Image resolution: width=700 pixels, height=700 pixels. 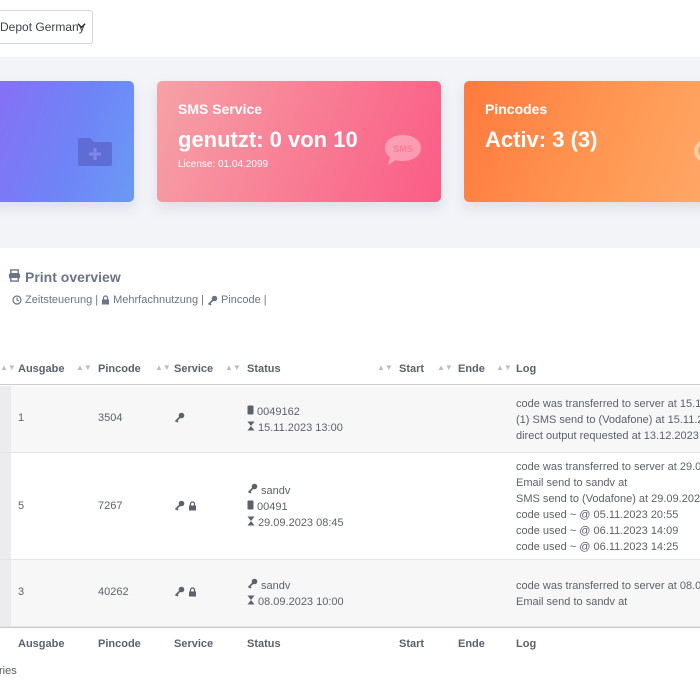 I want to click on log-line: (1) SMS send to (Vodafone) at 15.11.20, so click(x=608, y=420).